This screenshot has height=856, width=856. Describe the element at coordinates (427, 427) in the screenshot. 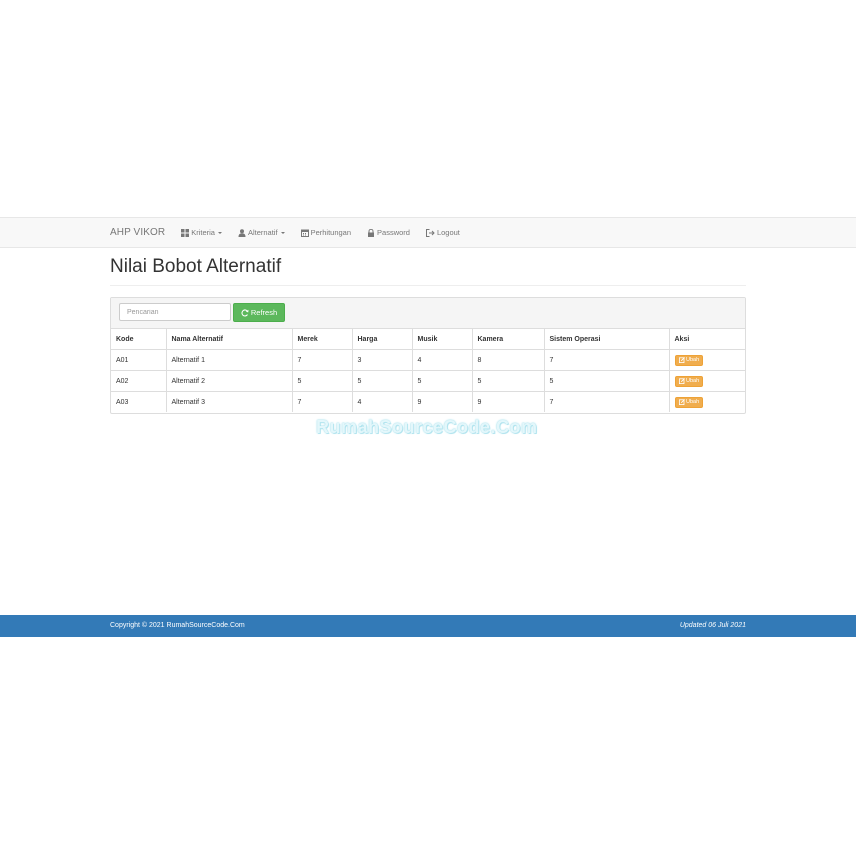

I see `watermark-text: RumahSourceCode.Com` at that location.